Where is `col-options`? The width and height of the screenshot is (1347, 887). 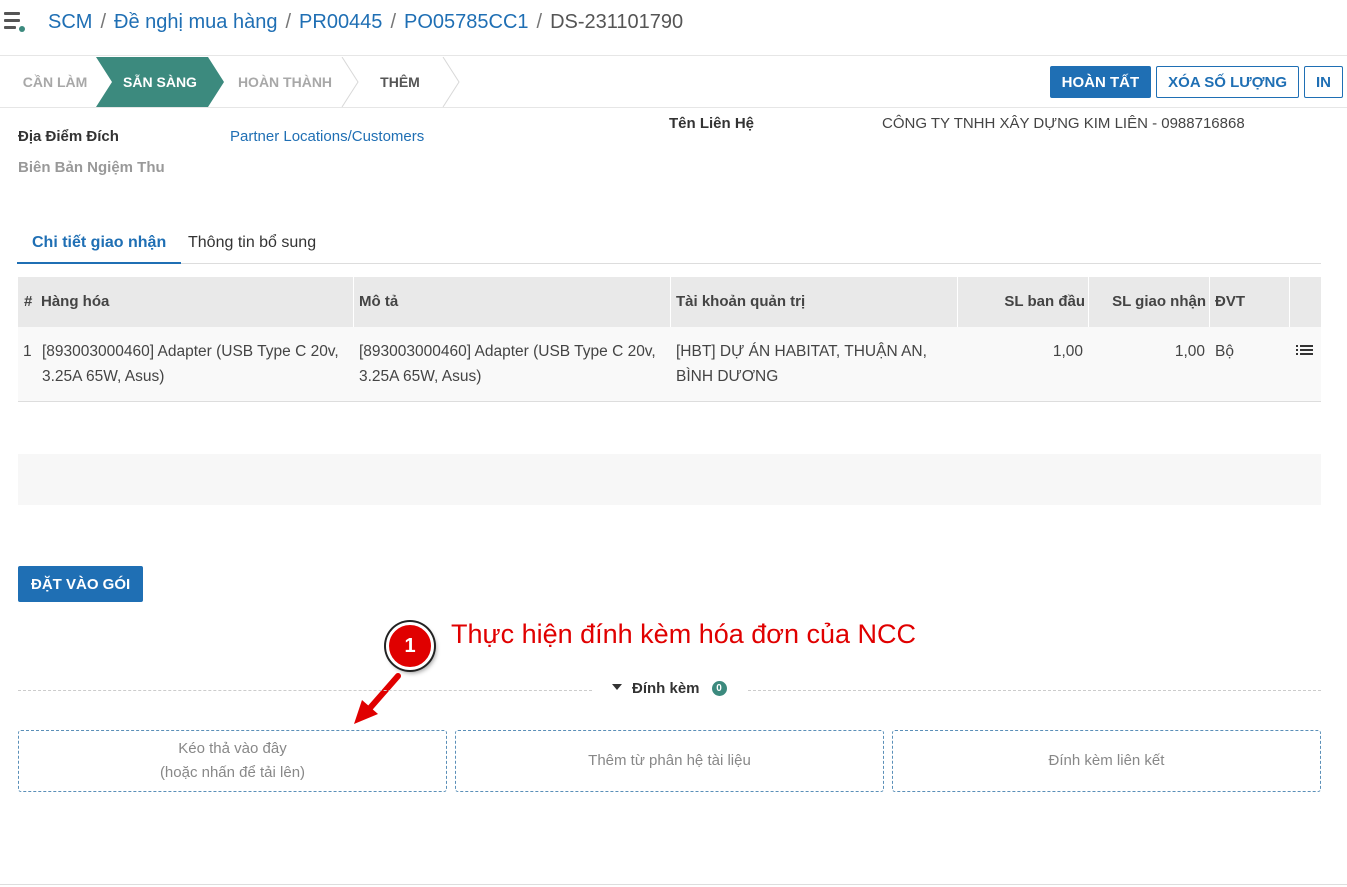
col-options is located at coordinates (1305, 302).